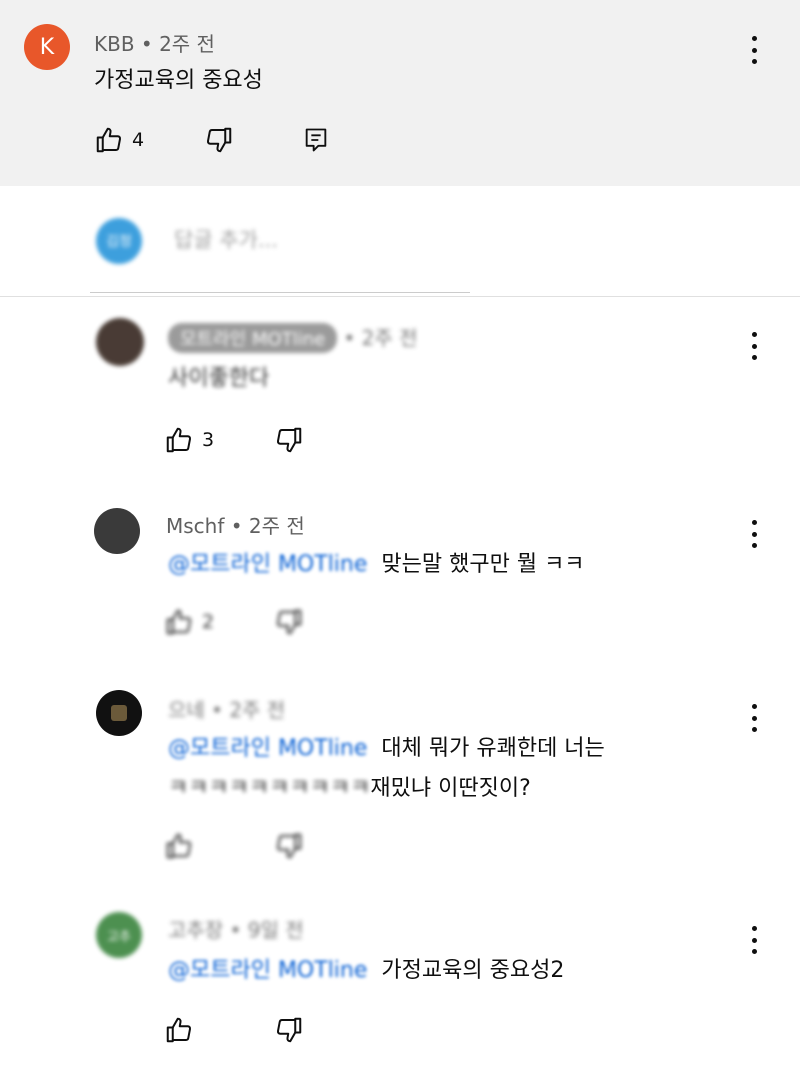 This screenshot has height=1068, width=800. Describe the element at coordinates (376, 564) in the screenshot. I see `comment-text: @모트라인 MOTline 맞는말 했구만 뭘 ㅋㅋ` at that location.